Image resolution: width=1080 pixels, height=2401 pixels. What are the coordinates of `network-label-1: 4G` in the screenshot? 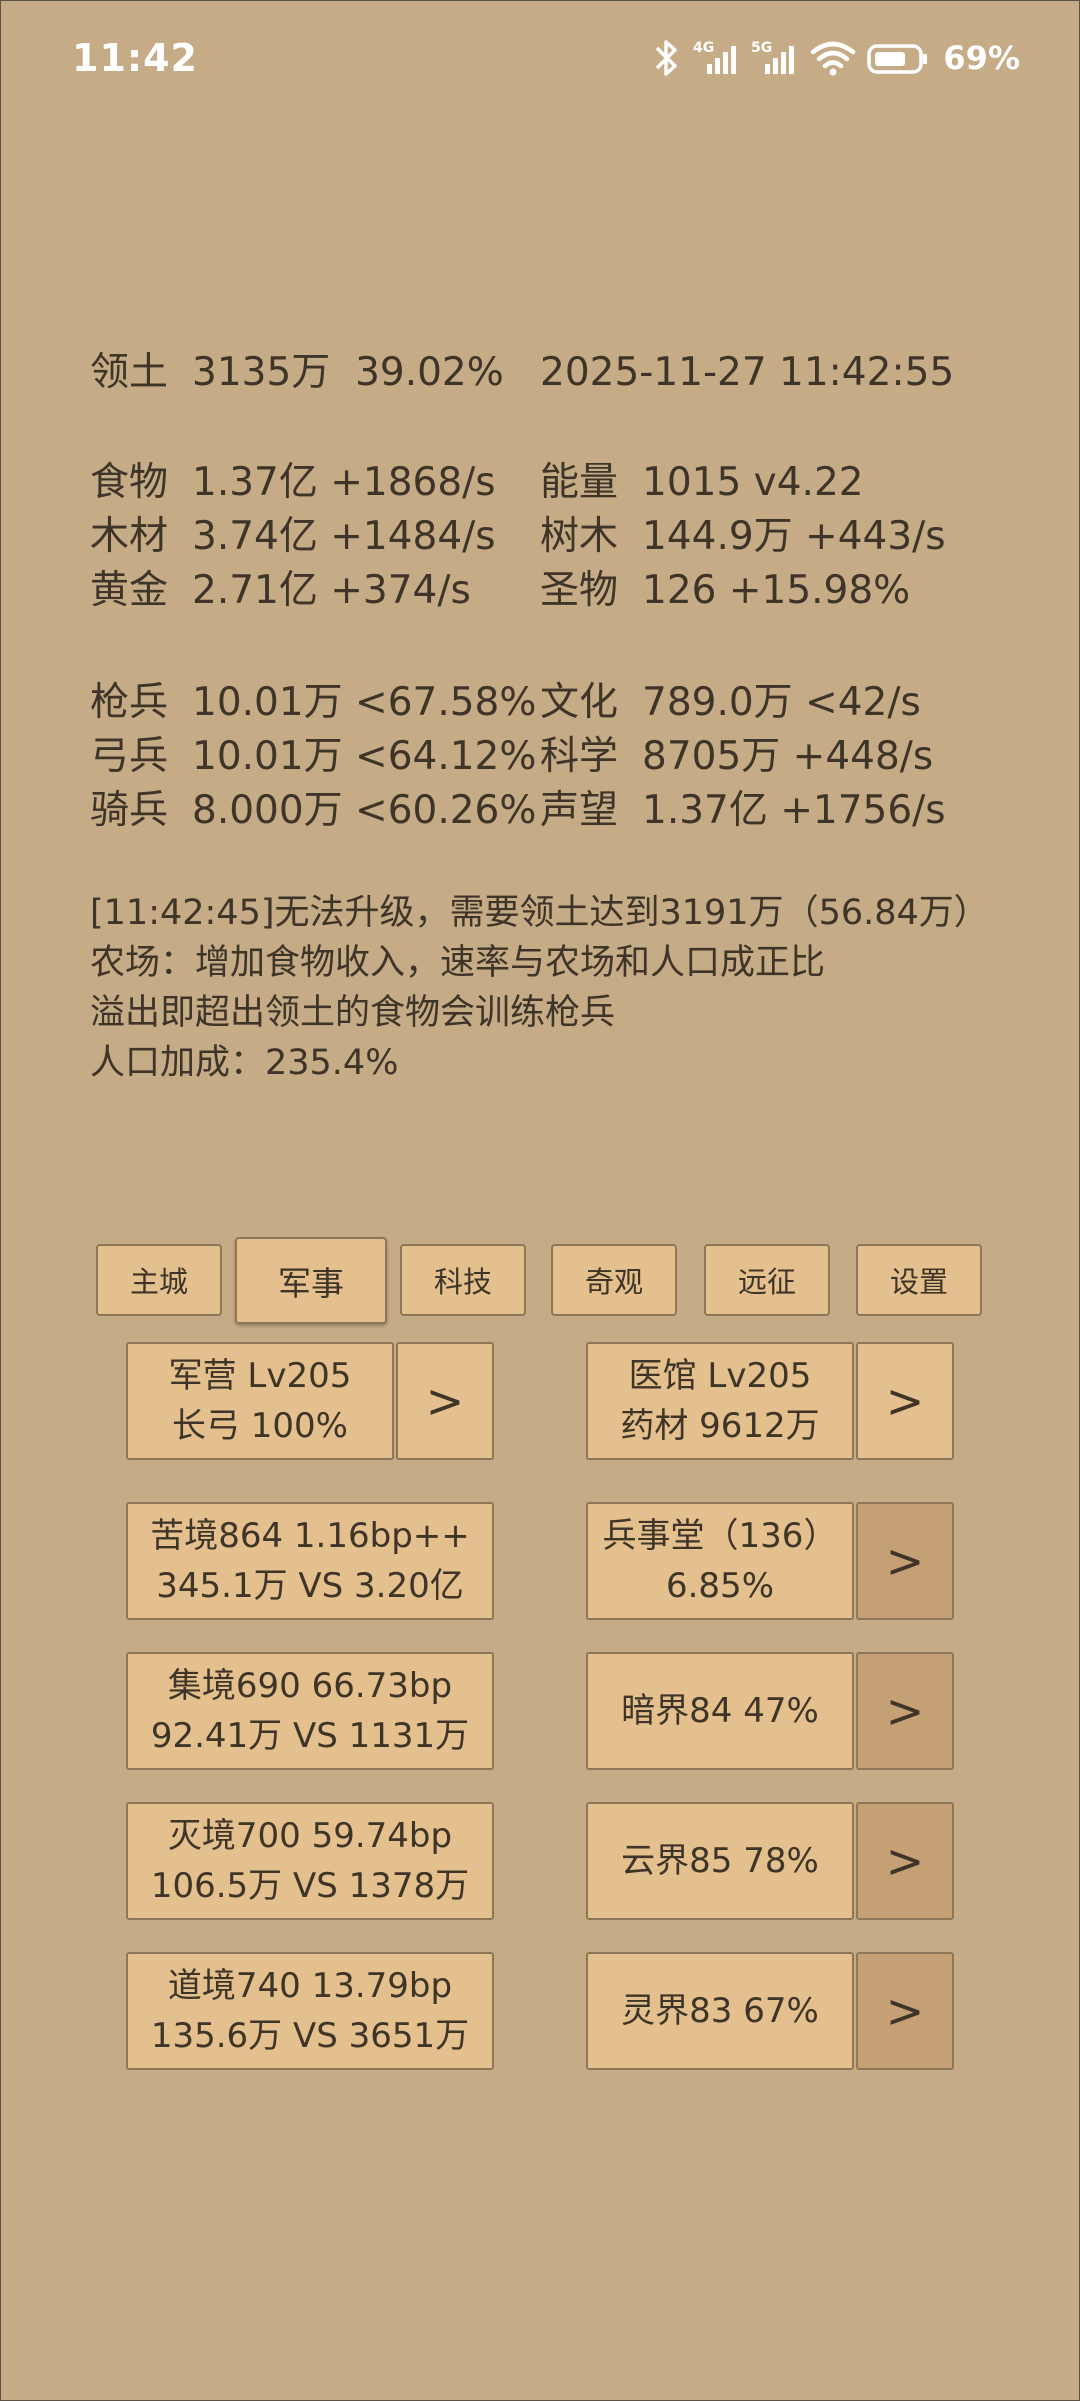 It's located at (703, 48).